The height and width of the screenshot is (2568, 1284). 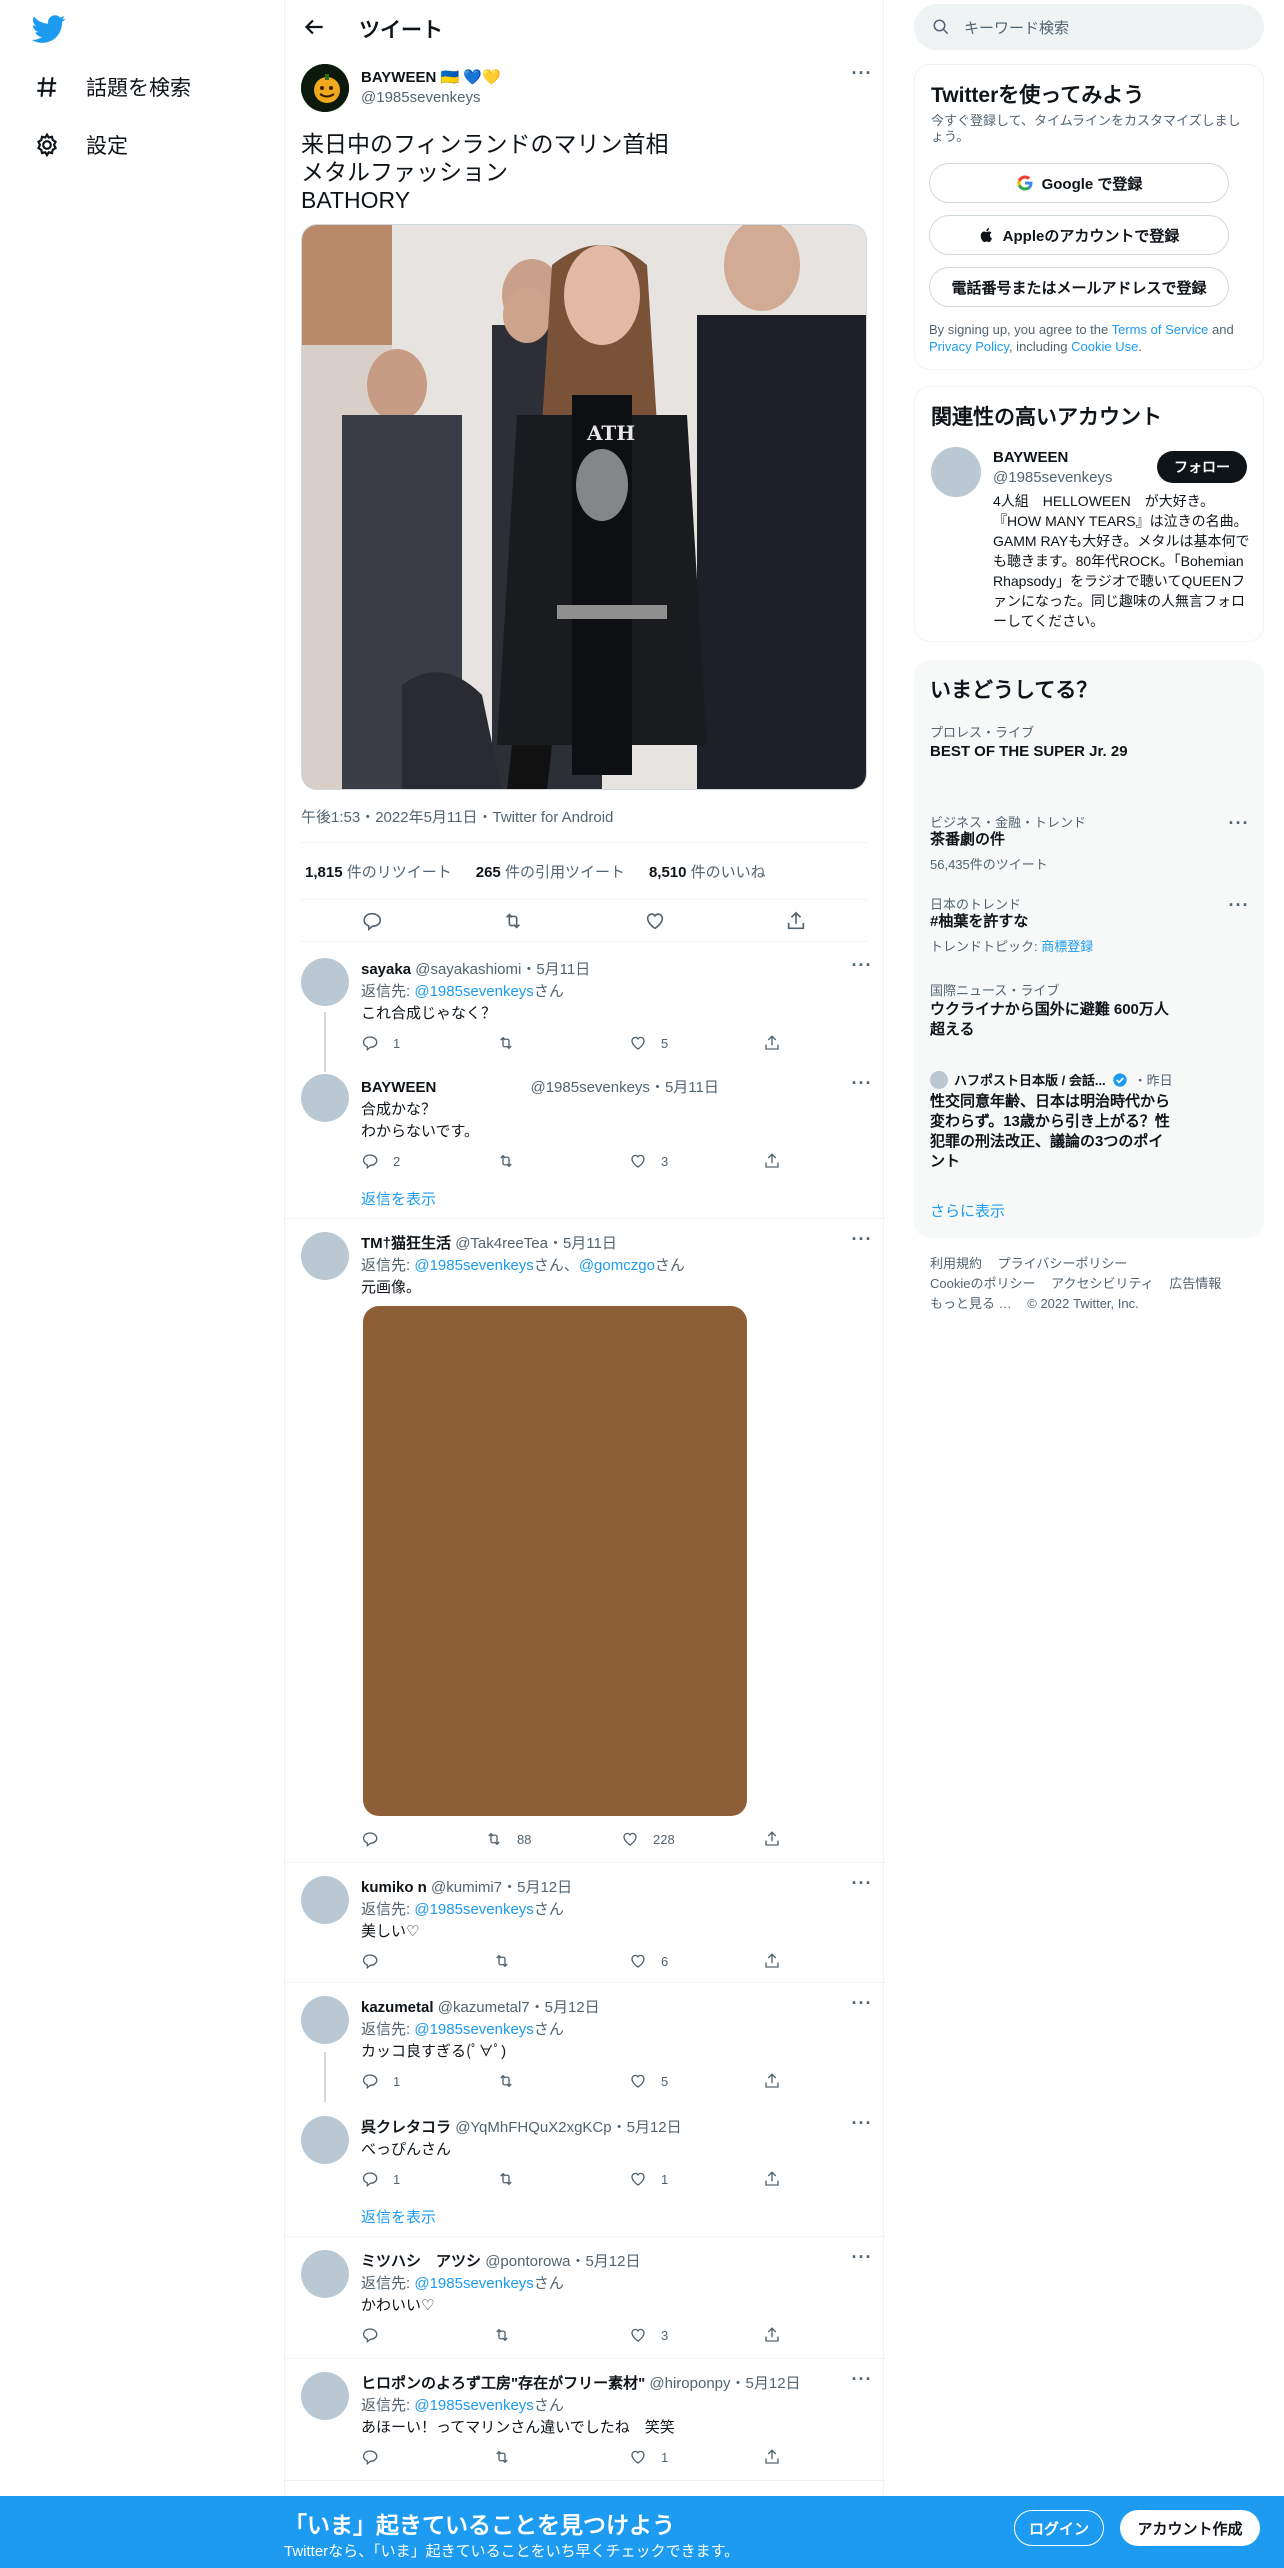 What do you see at coordinates (1202, 467) in the screenshot?
I see `follow-button: フォロー` at bounding box center [1202, 467].